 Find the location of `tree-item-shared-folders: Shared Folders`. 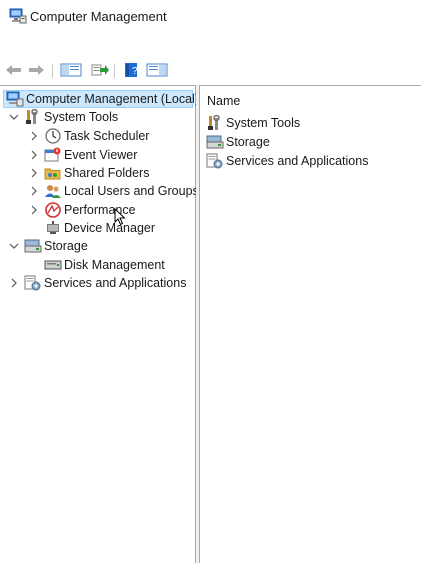

tree-item-shared-folders: Shared Folders is located at coordinates (88, 173).